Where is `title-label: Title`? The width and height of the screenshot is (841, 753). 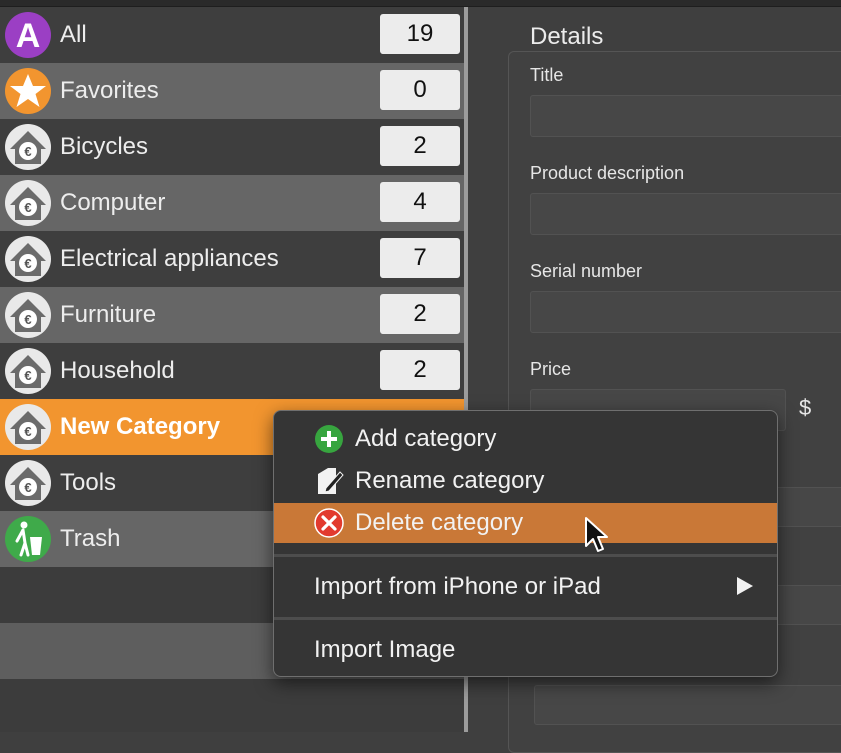 title-label: Title is located at coordinates (547, 75).